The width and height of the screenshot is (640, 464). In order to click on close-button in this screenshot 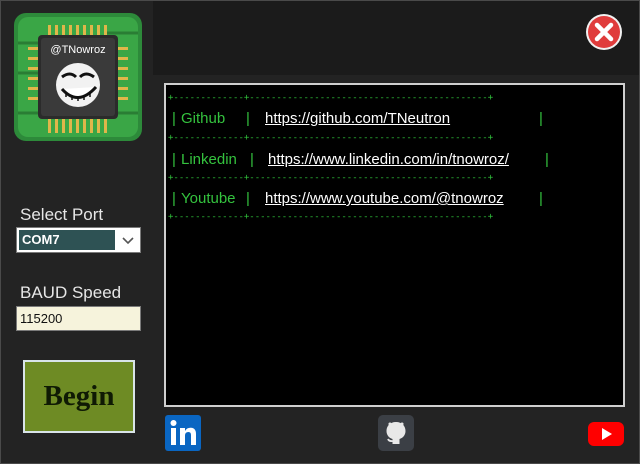, I will do `click(604, 32)`.